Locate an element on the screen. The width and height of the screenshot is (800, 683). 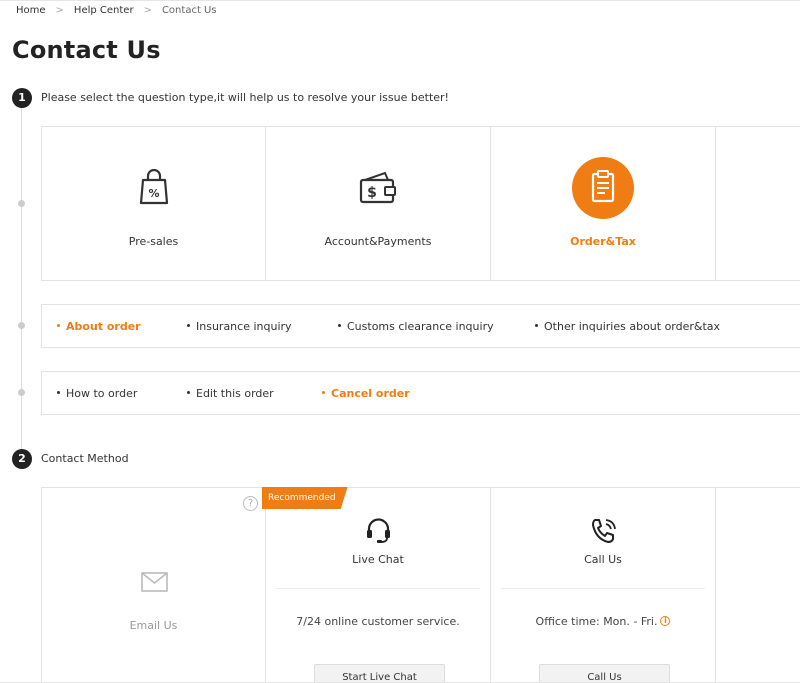
help-question-icon: ? is located at coordinates (250, 503).